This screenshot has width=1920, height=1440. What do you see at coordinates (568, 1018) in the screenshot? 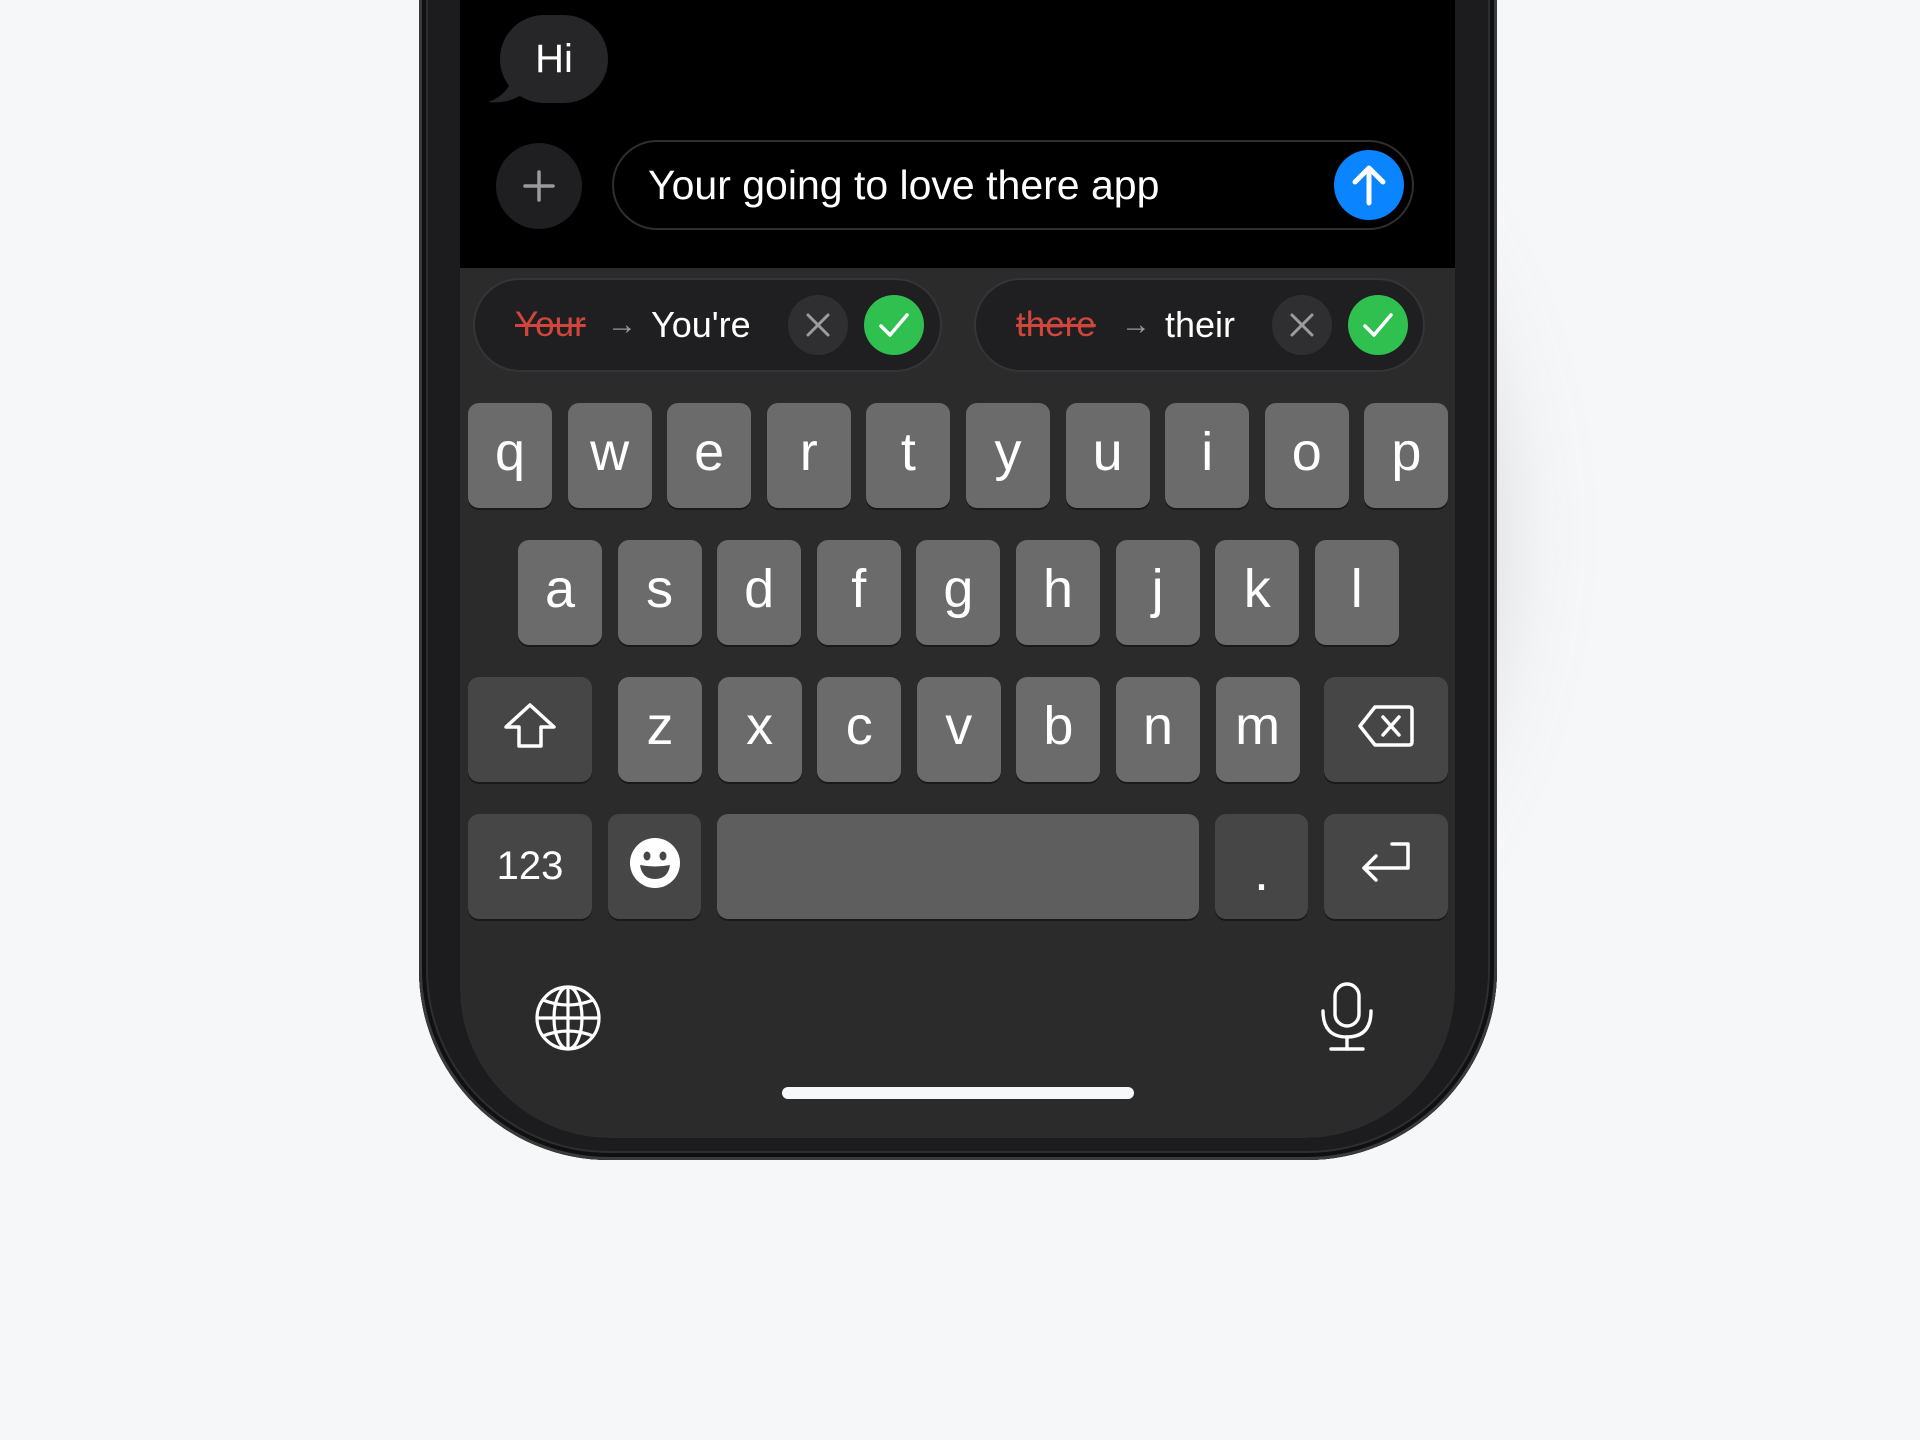
I see `globe-icon` at bounding box center [568, 1018].